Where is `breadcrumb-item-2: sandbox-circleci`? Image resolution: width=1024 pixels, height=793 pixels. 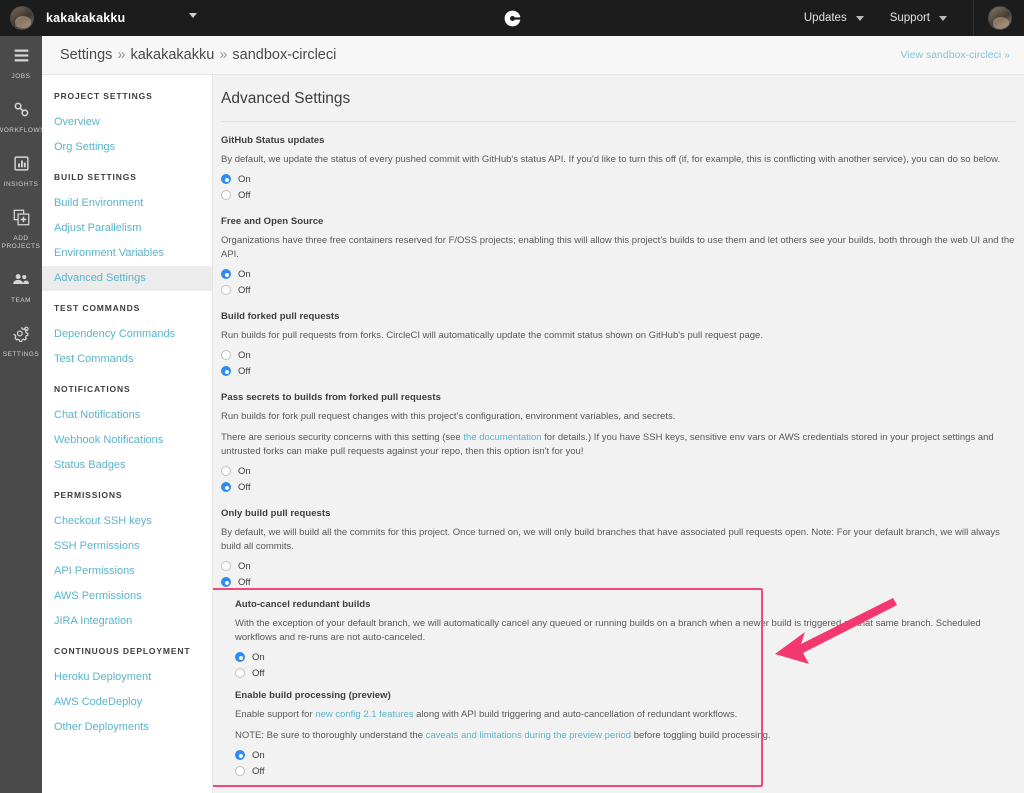
breadcrumb-item-2: sandbox-circleci is located at coordinates (284, 55).